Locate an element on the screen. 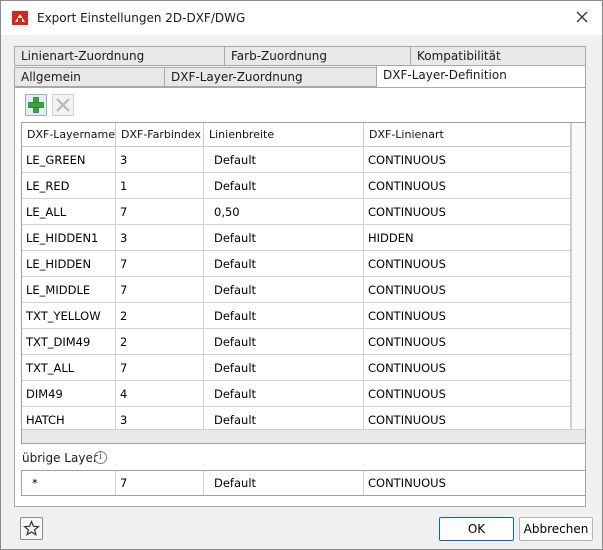  layername-cell: LE_HIDDEN1 is located at coordinates (69, 238).